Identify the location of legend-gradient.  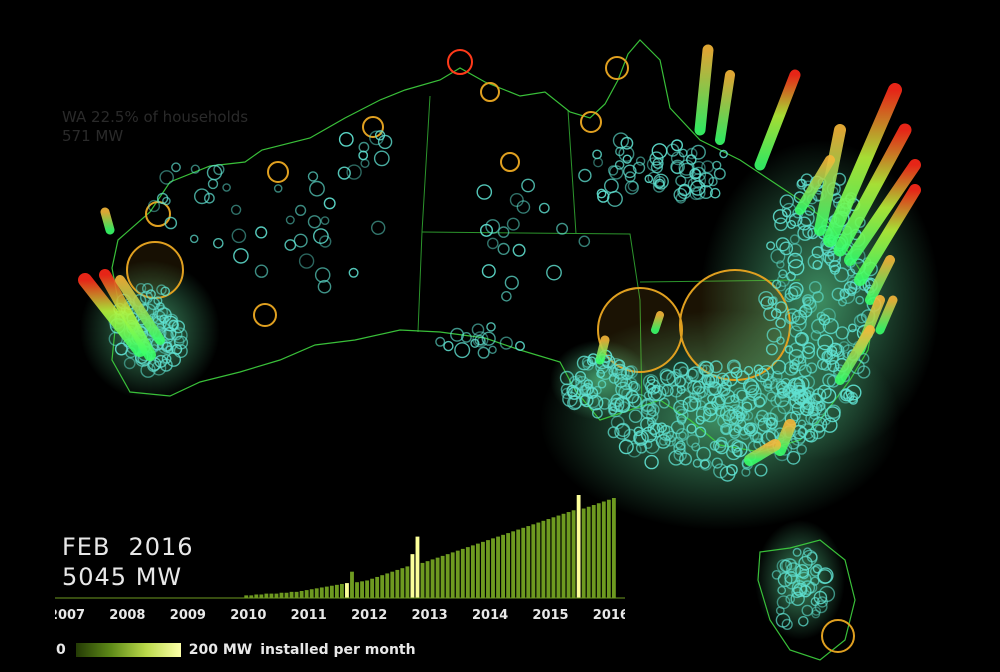
(128, 650).